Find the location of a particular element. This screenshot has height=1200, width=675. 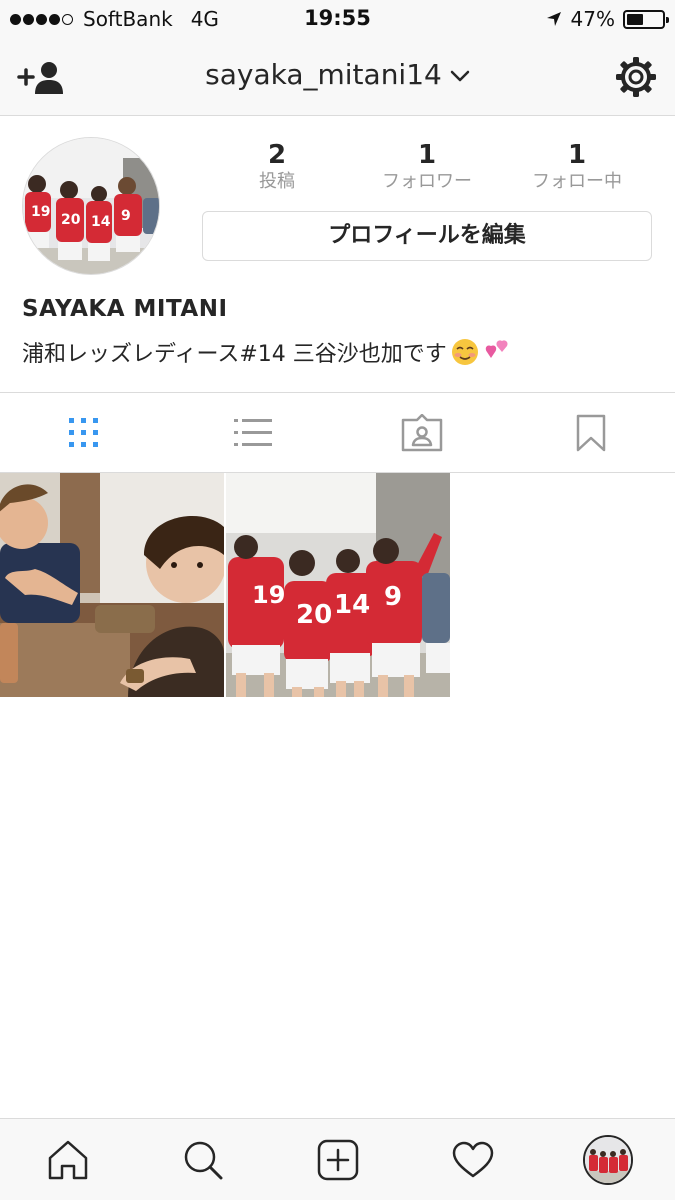

chevron-down-icon is located at coordinates (460, 76).